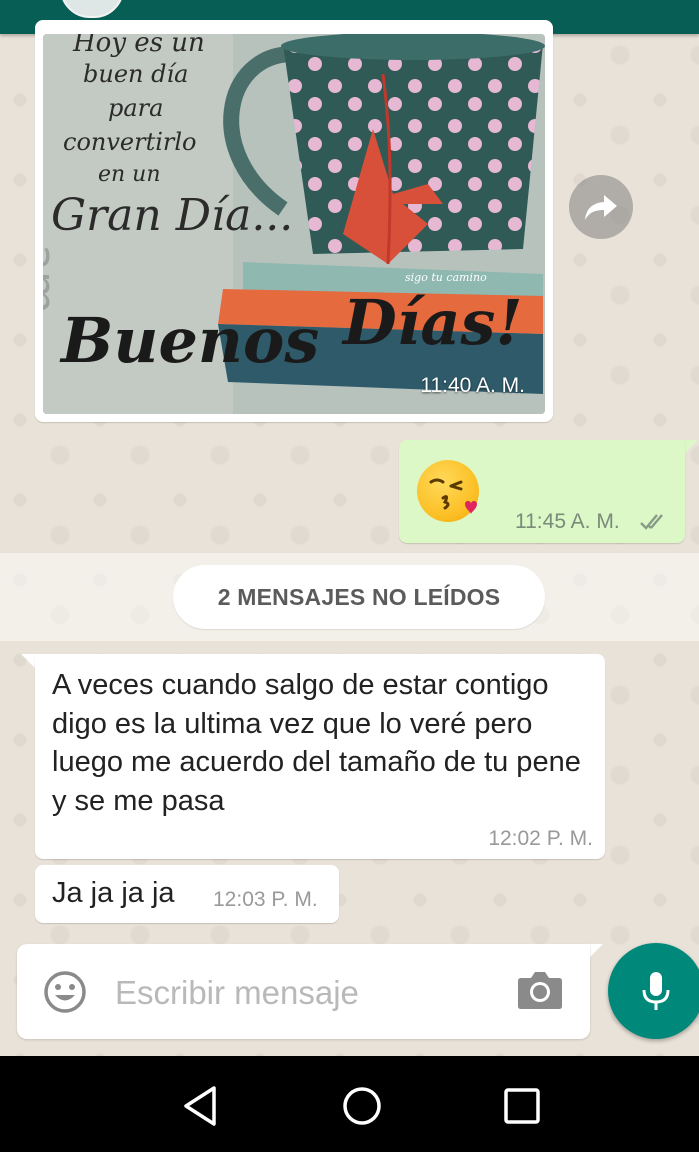 This screenshot has width=699, height=1152. I want to click on forward-arrow-icon, so click(601, 207).